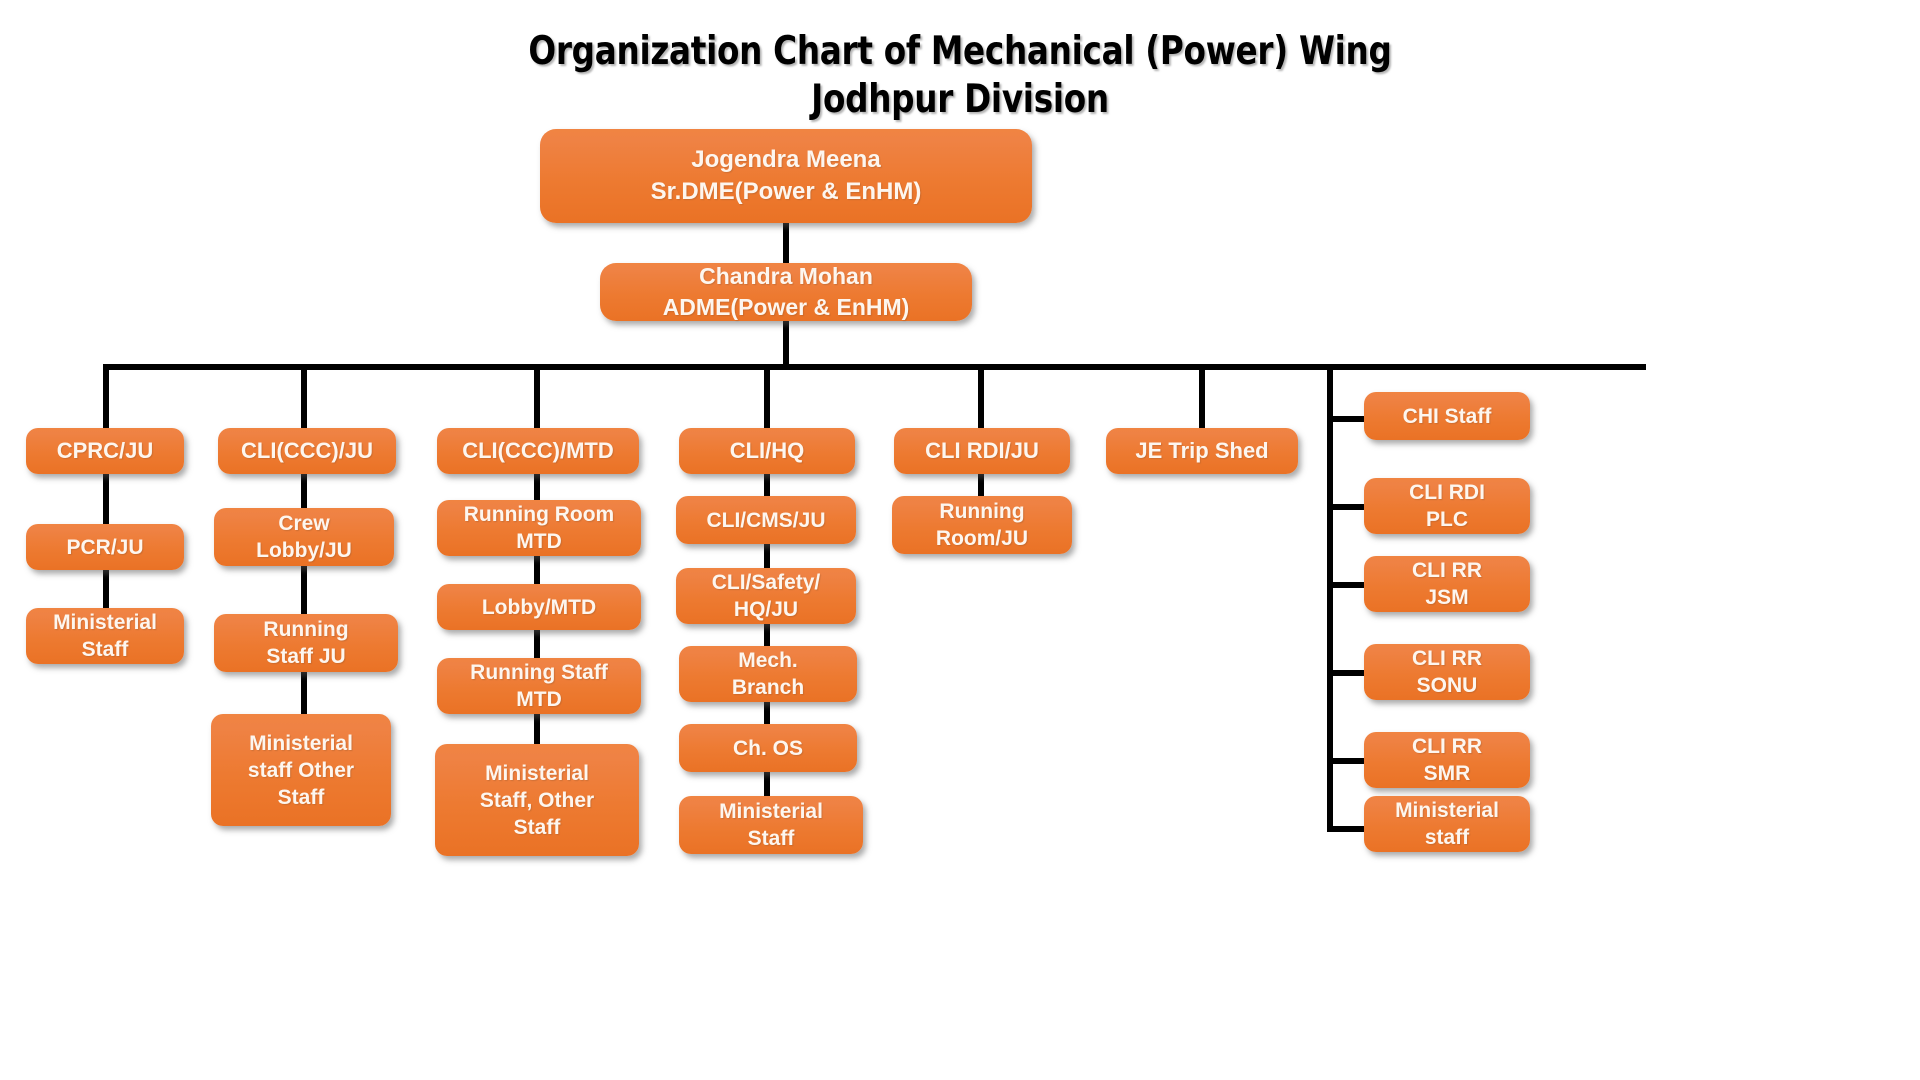  I want to click on node-pcr-ju-label: PCR/JU, so click(105, 547).